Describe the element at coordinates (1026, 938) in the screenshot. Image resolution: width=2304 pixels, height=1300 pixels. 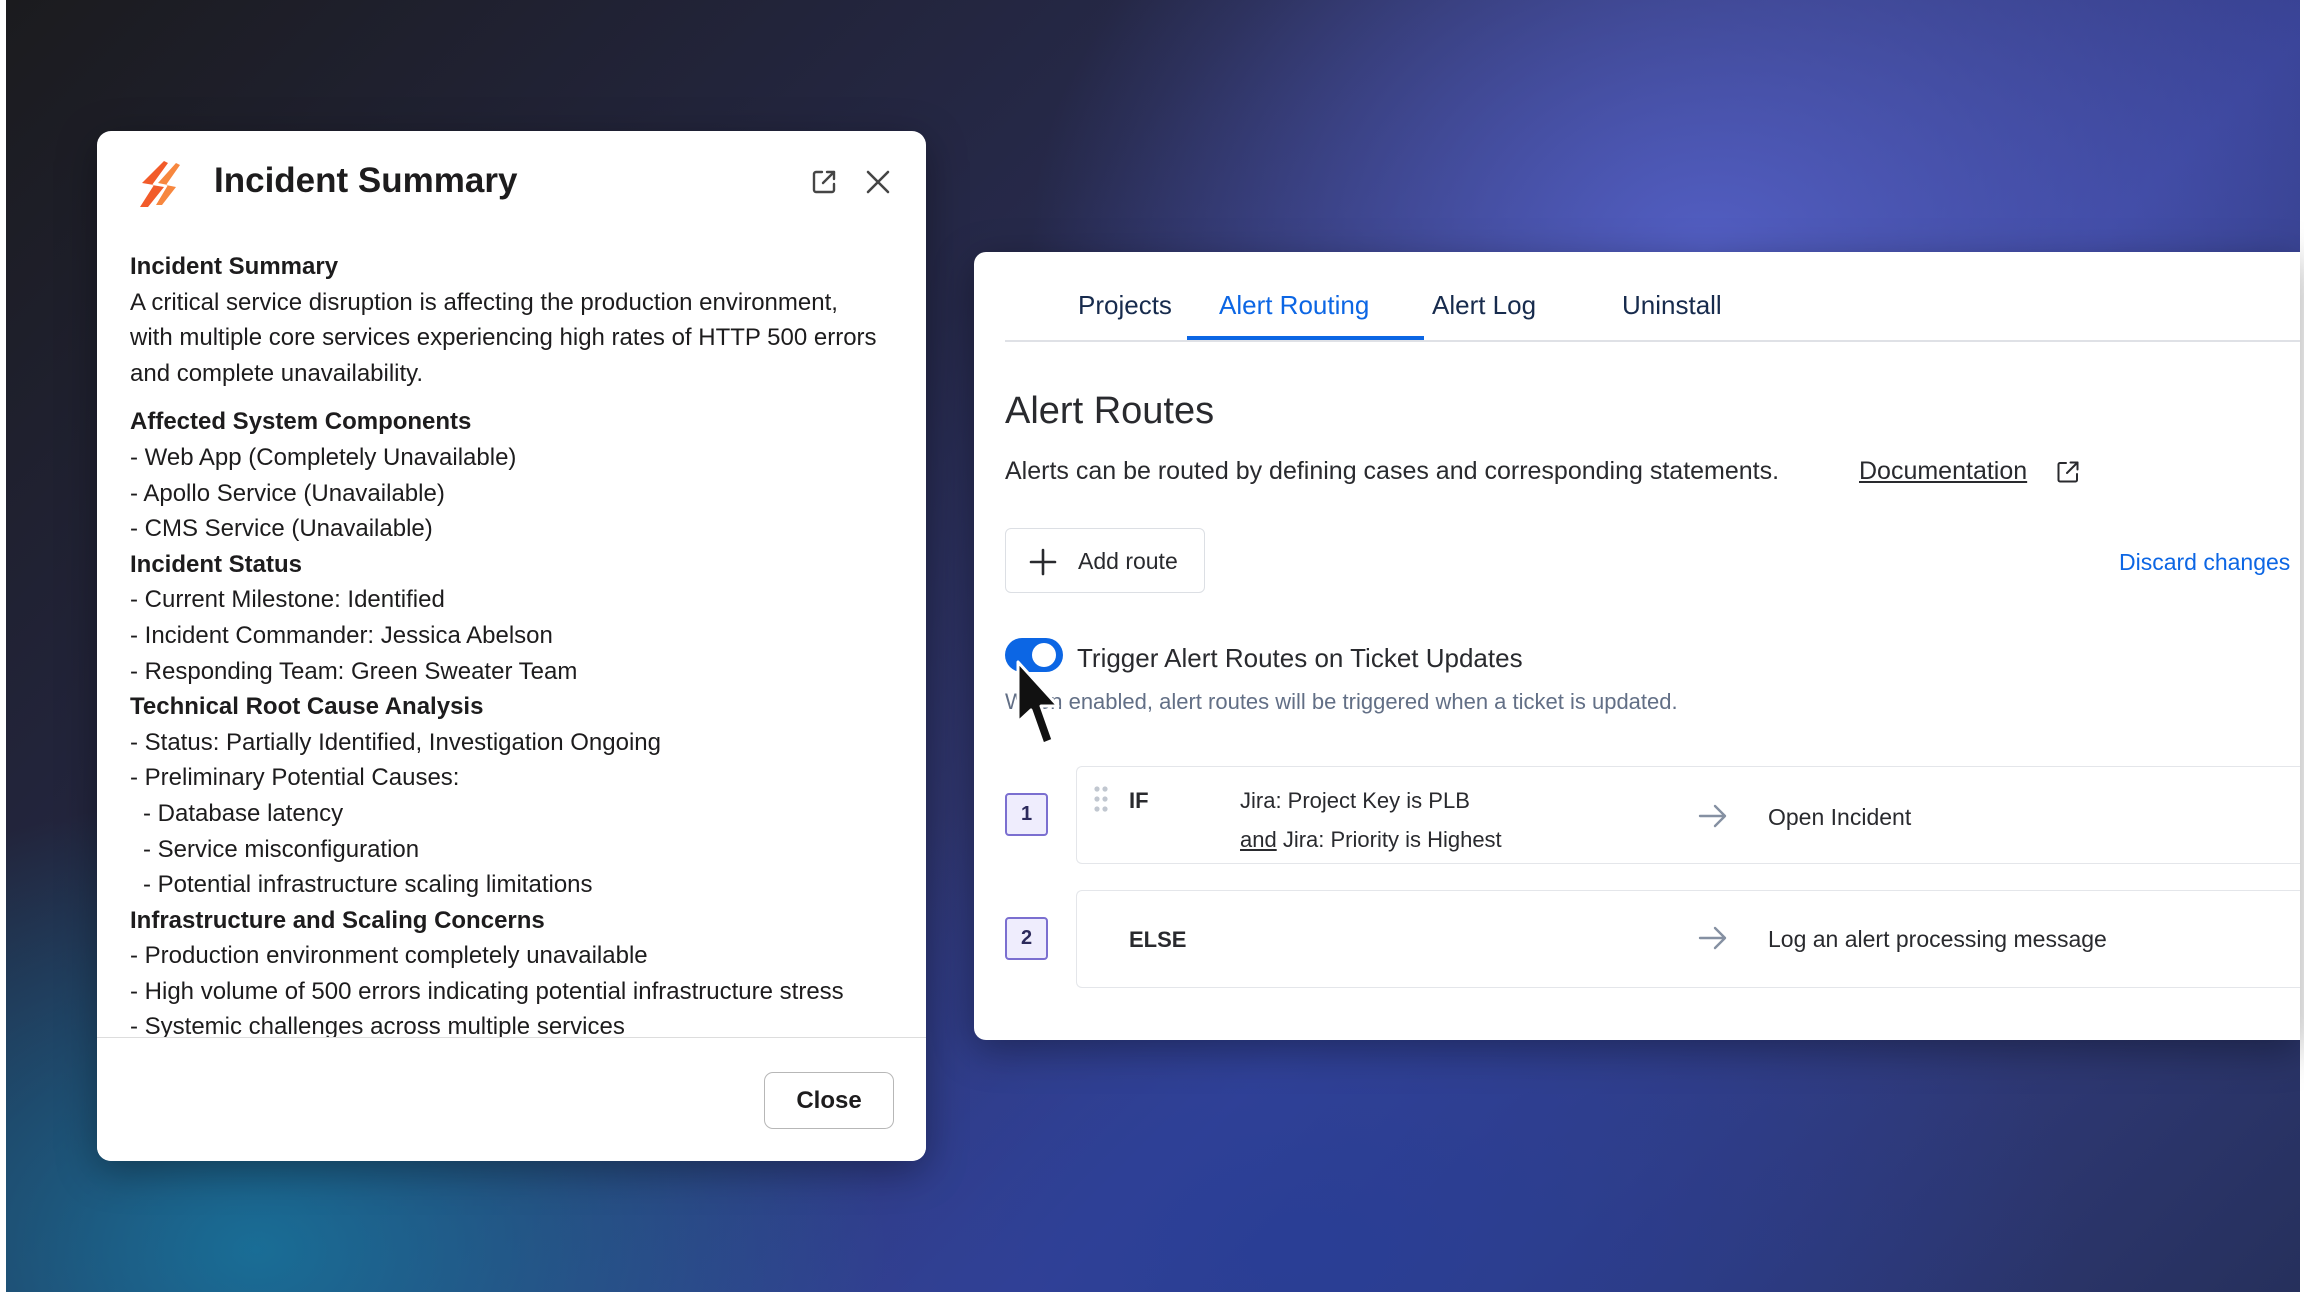
I see `route-number-badge: 2` at that location.